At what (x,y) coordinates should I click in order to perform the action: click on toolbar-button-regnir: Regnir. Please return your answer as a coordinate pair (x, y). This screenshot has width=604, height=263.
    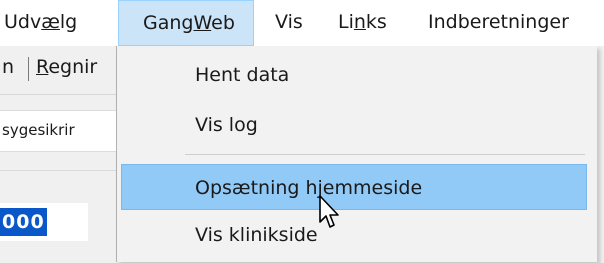
    Looking at the image, I should click on (66, 67).